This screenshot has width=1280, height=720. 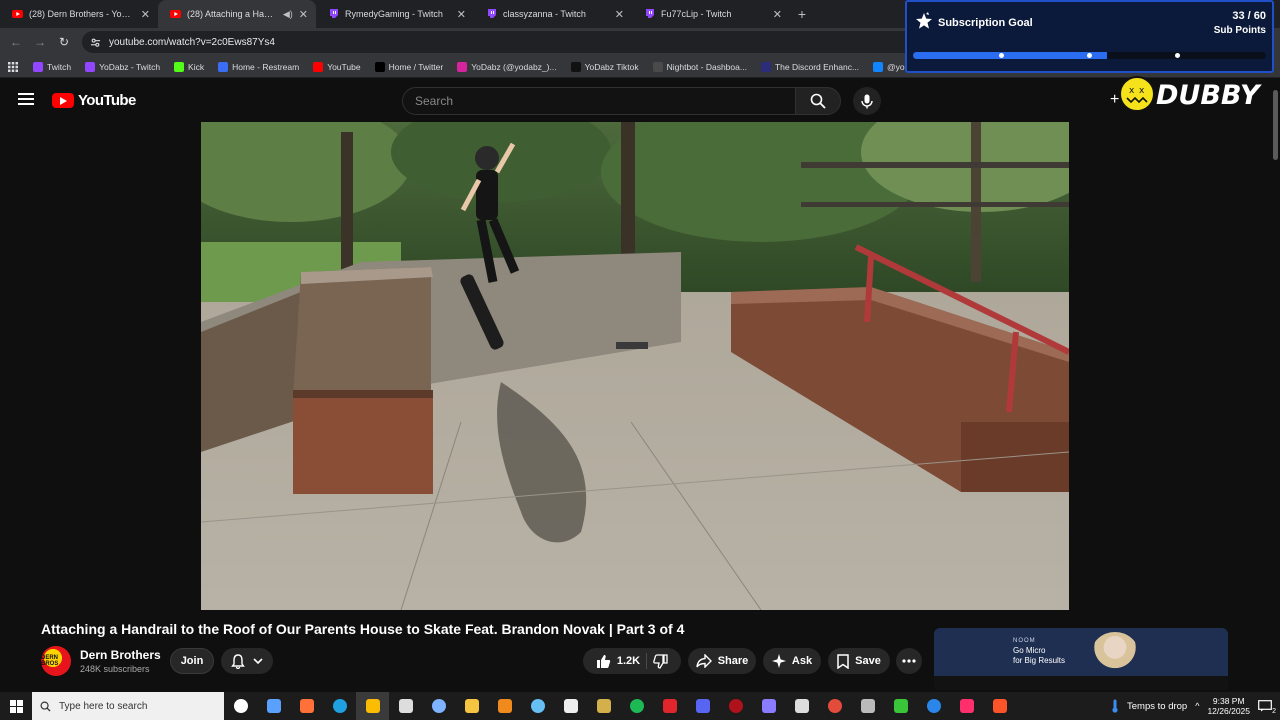 I want to click on weather-thermometer-icon, so click(x=1115, y=706).